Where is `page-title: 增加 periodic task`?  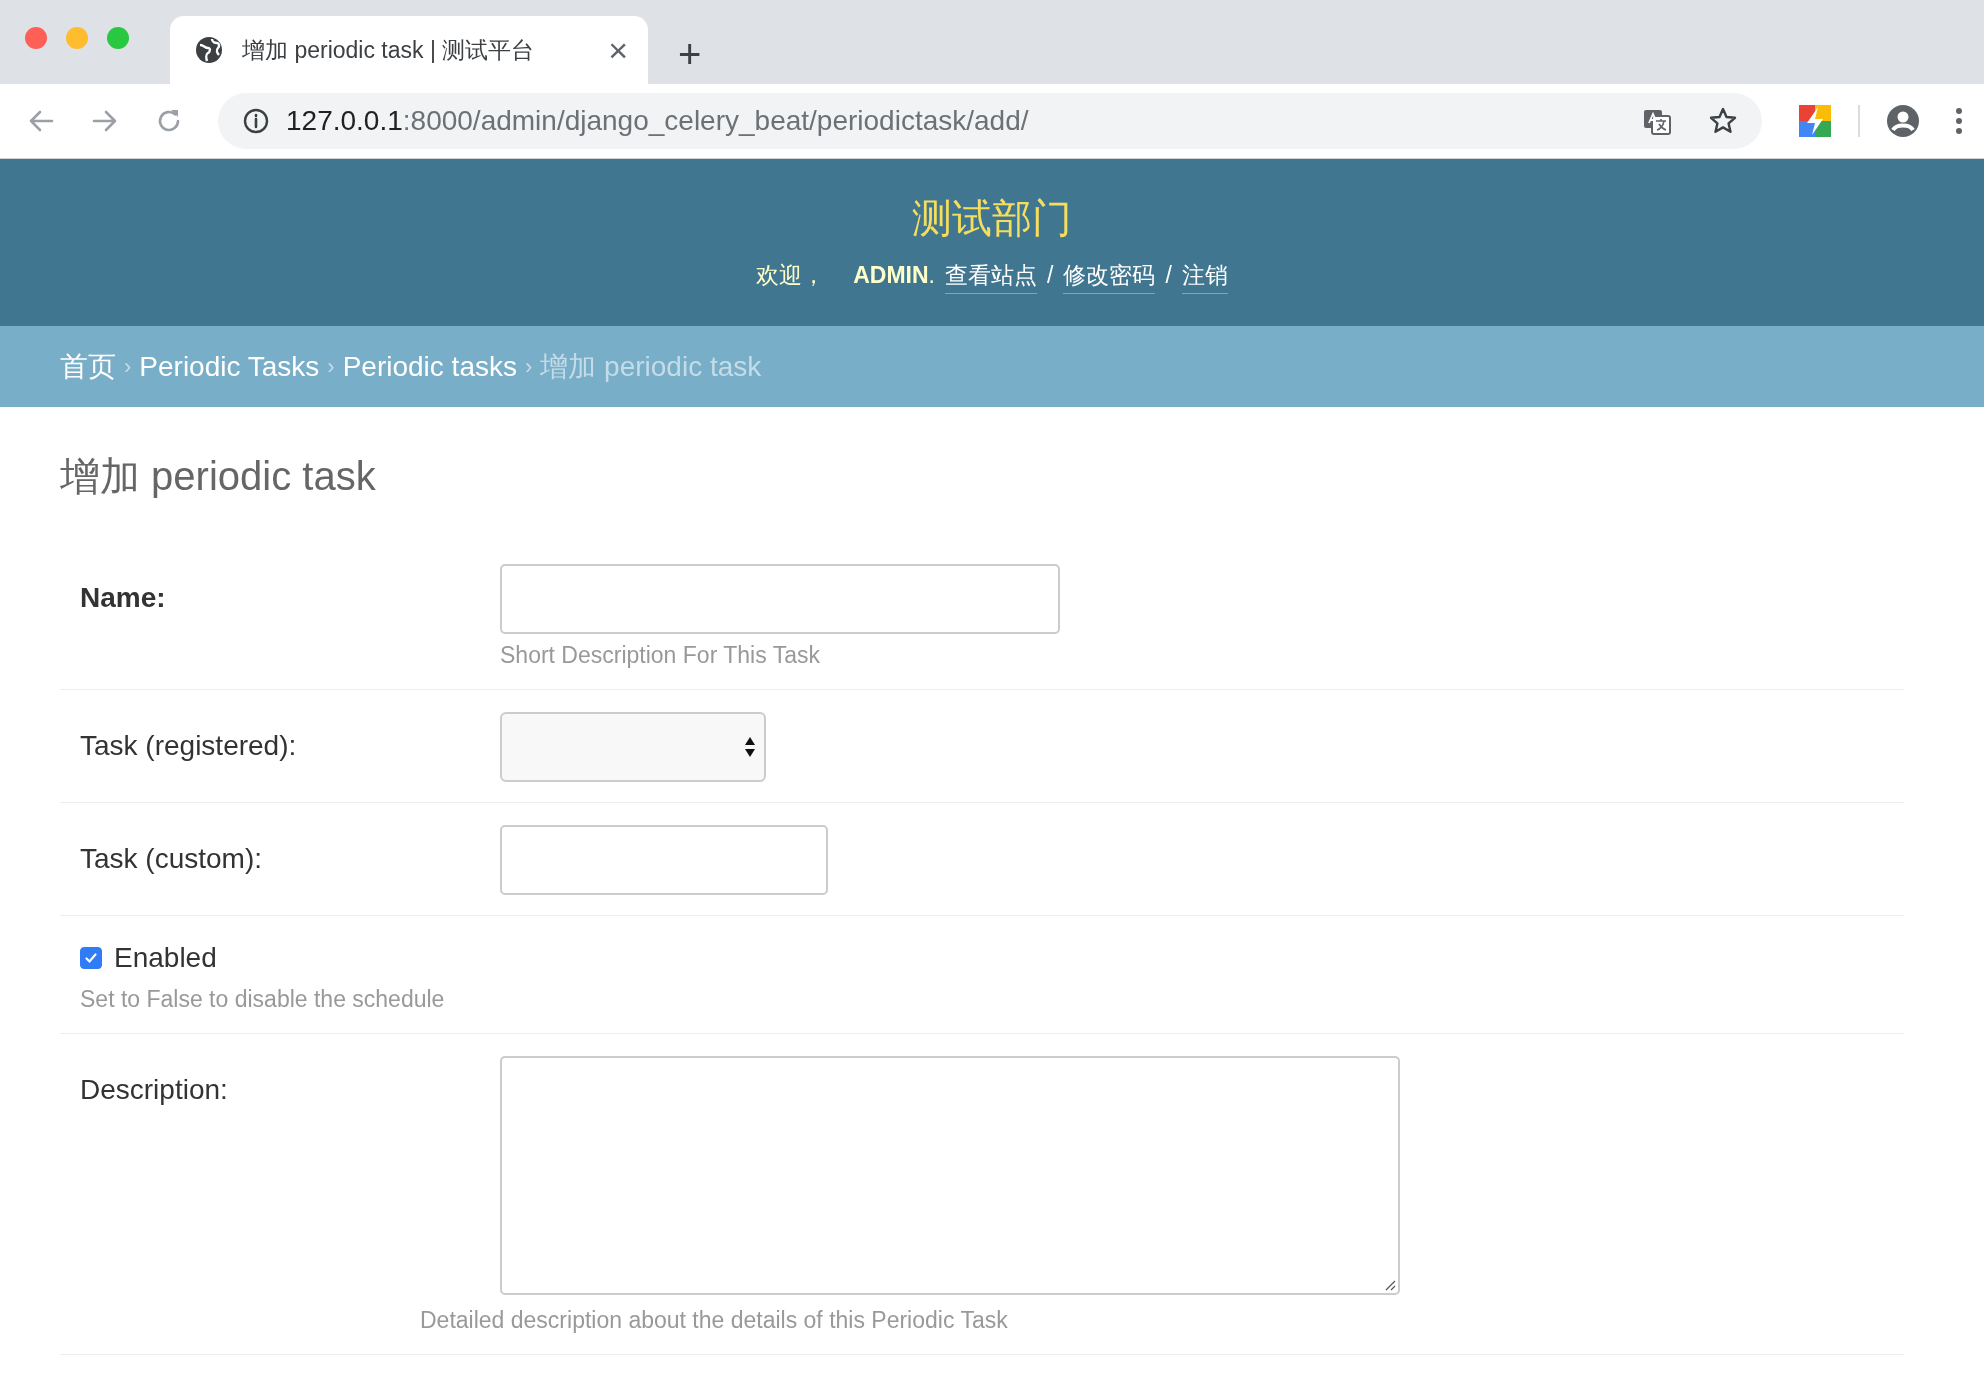
page-title: 增加 periodic task is located at coordinates (218, 476).